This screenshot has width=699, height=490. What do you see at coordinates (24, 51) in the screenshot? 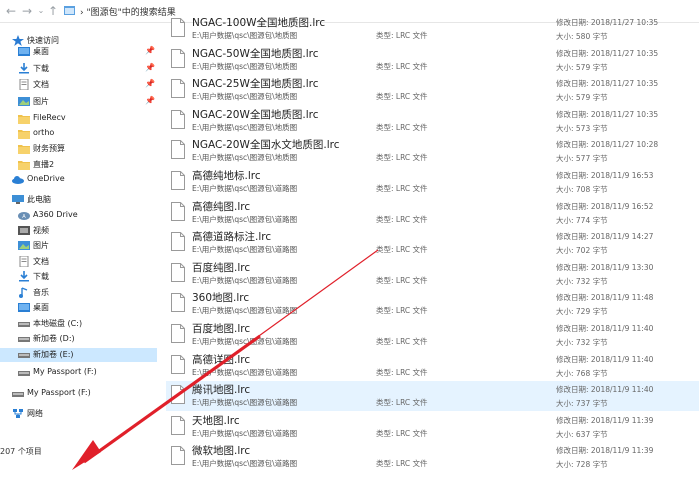
I see `desktop-folder-icon` at bounding box center [24, 51].